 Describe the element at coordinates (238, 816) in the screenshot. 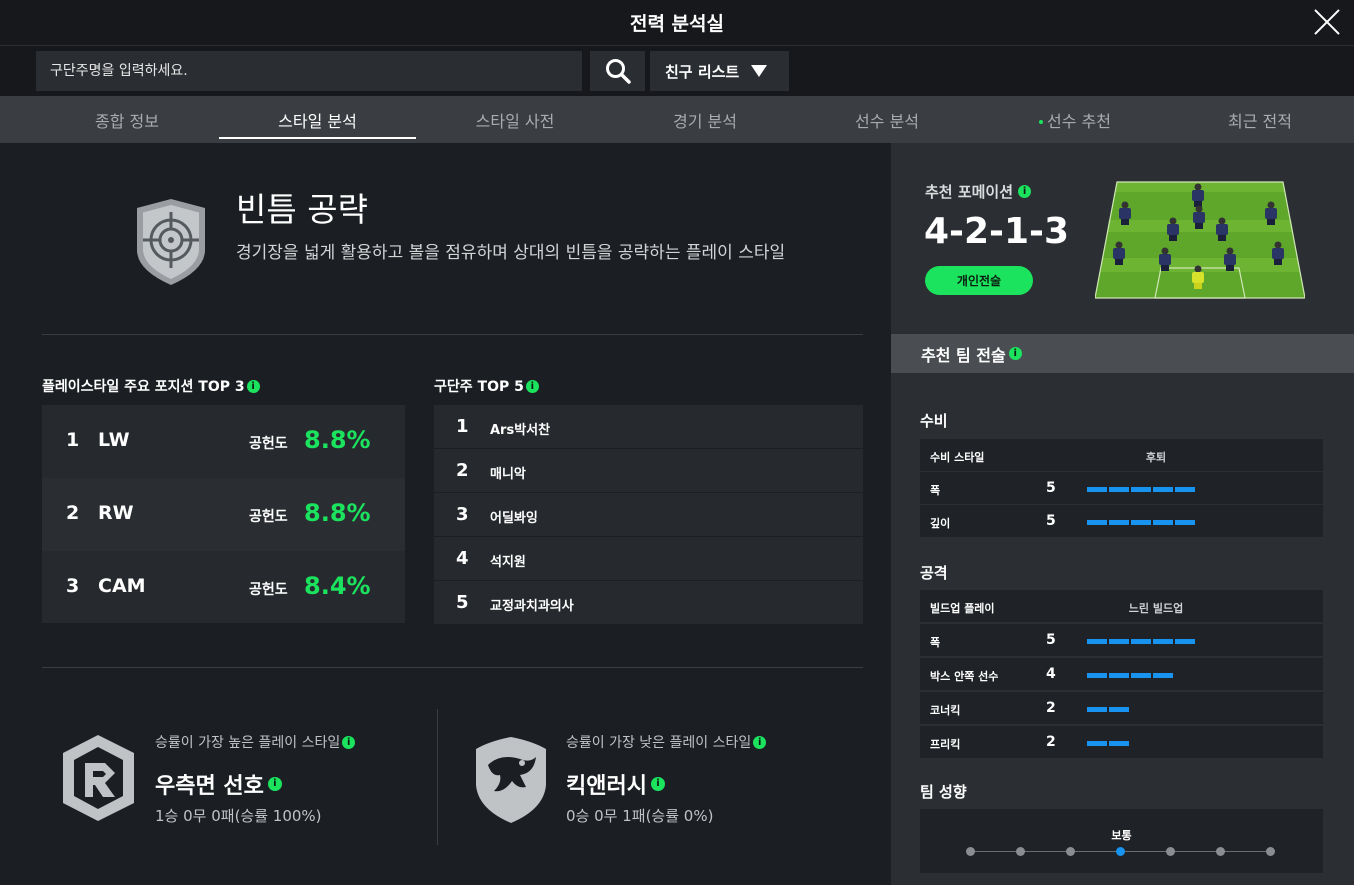

I see `best-style-record: 1승 0무 0패(승률 100%)` at that location.